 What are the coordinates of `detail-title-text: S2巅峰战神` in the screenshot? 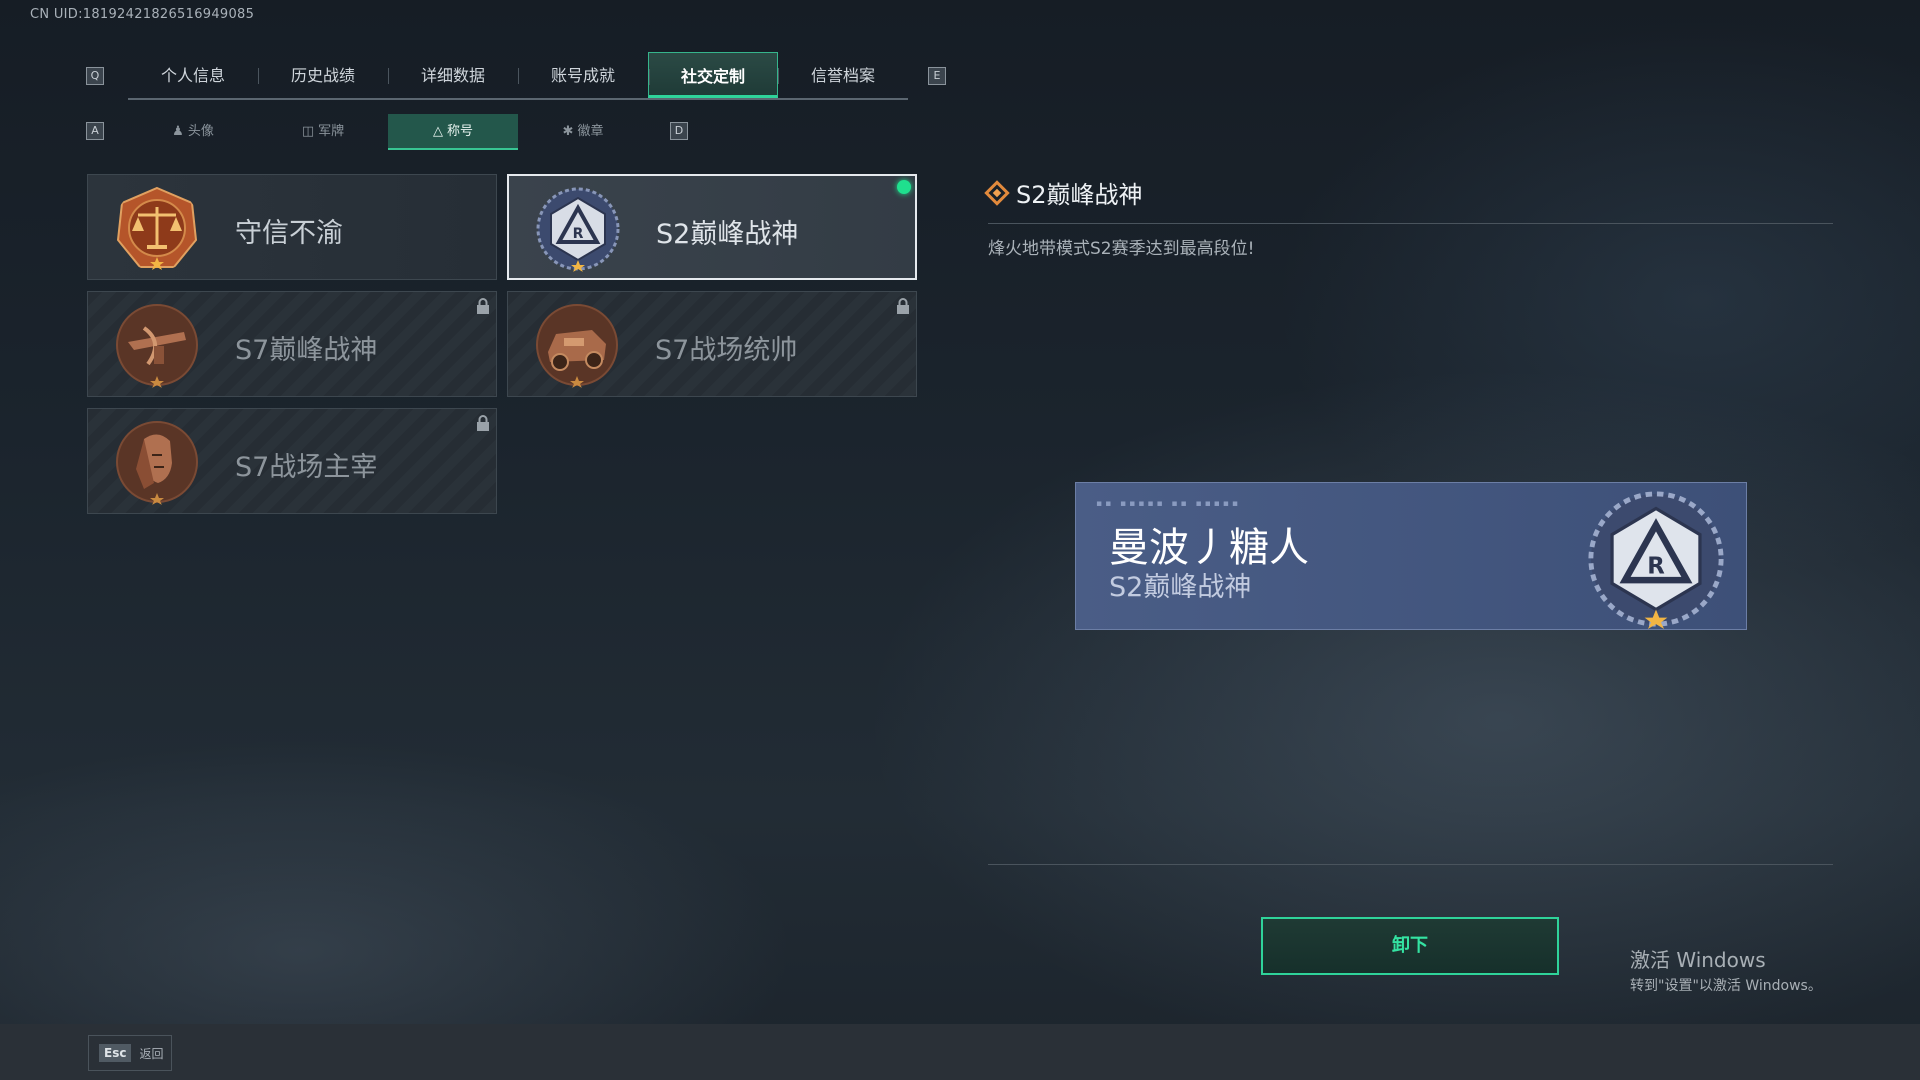 It's located at (1079, 195).